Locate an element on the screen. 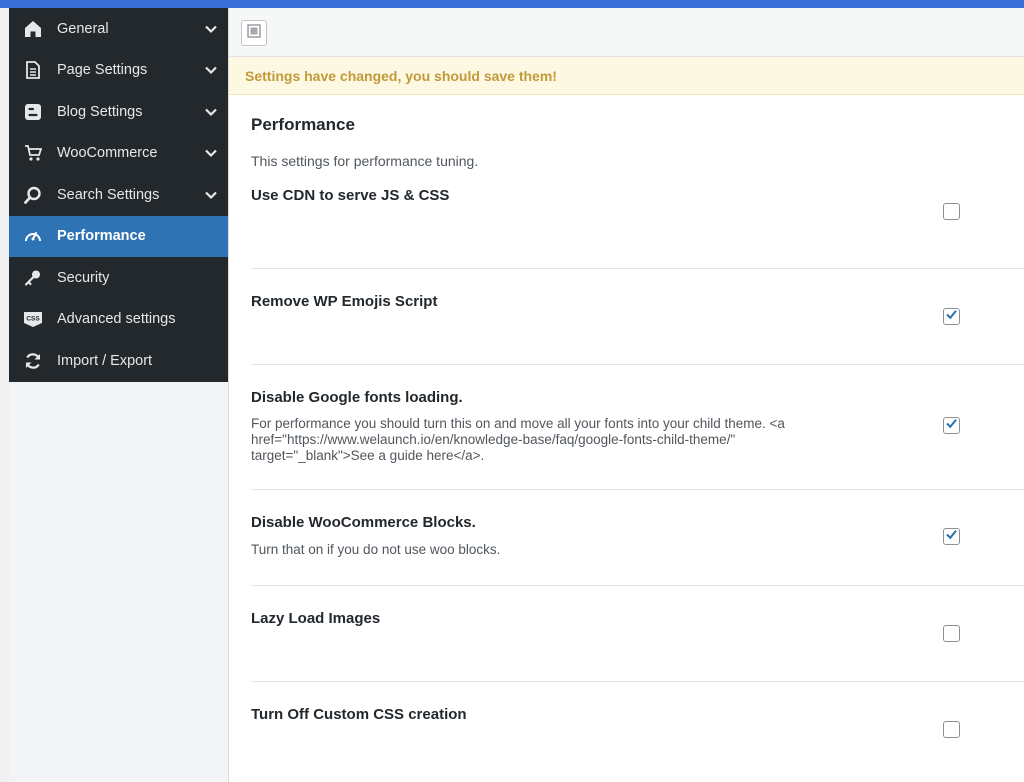  sidebar-item-search-settings: Search Settings is located at coordinates (118, 195).